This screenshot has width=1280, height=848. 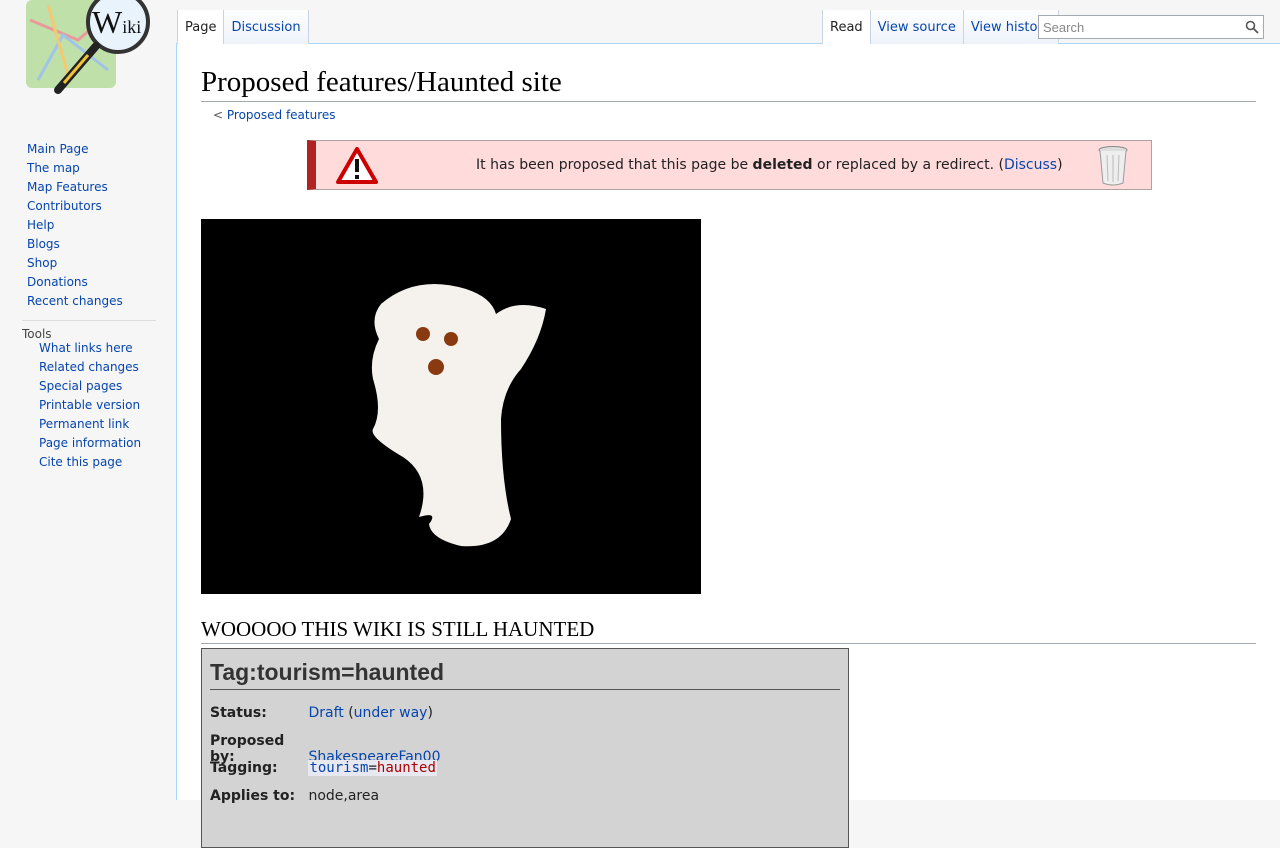 What do you see at coordinates (391, 713) in the screenshot?
I see `status-under-way-link: under way` at bounding box center [391, 713].